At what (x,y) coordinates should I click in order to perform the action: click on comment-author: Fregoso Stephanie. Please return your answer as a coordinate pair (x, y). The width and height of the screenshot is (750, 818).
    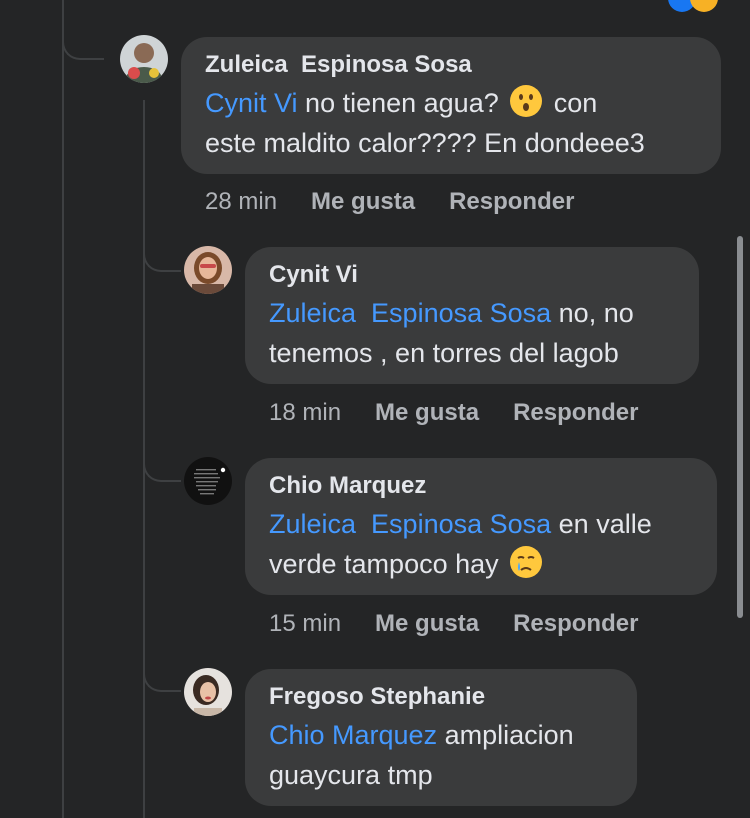
    Looking at the image, I should click on (441, 697).